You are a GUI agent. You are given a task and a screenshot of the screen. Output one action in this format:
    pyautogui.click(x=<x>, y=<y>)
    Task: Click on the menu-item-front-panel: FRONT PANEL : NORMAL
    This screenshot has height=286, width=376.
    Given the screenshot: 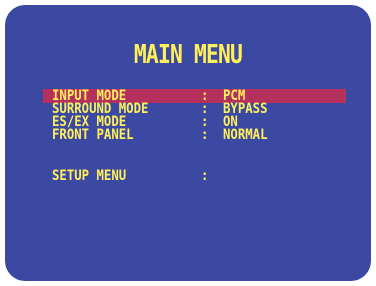 What is the action you would take?
    pyautogui.click(x=188, y=135)
    